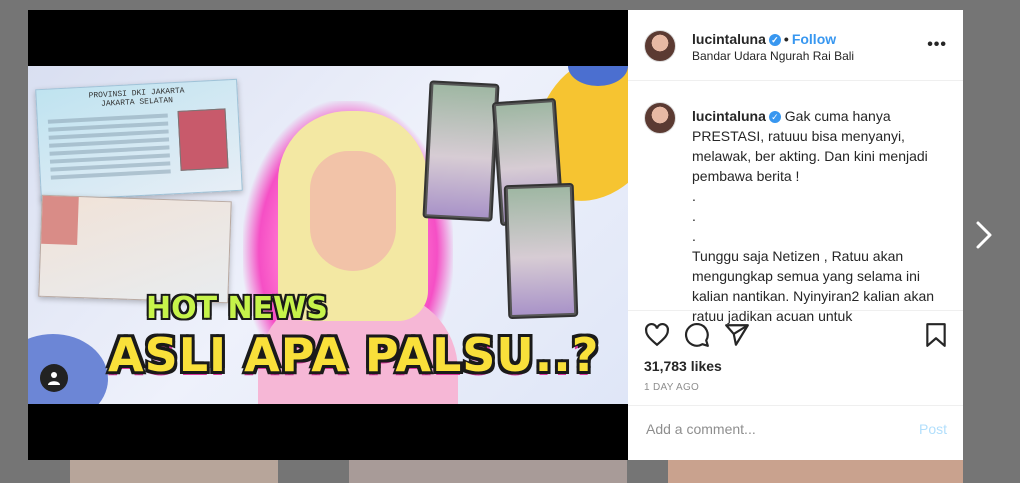 This screenshot has height=483, width=1020. I want to click on comment-box: Post, so click(795, 433).